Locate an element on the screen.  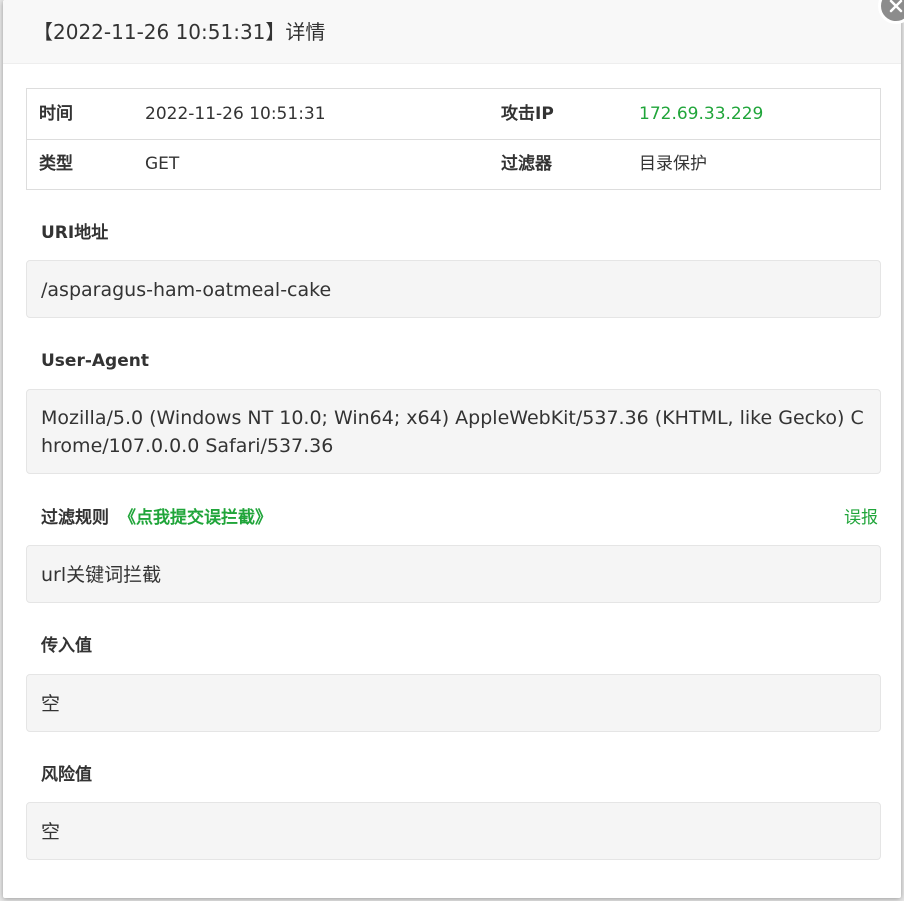
attack-ip-label: 攻击IP is located at coordinates (527, 114).